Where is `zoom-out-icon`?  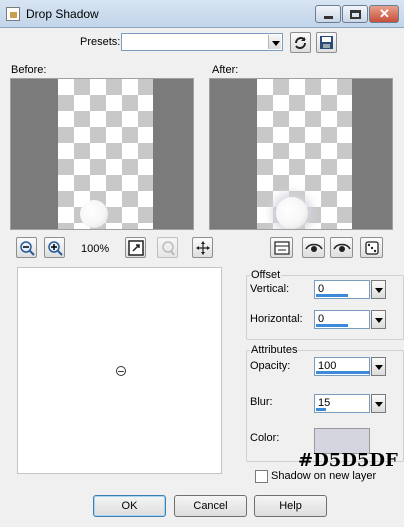
zoom-out-icon is located at coordinates (27, 248).